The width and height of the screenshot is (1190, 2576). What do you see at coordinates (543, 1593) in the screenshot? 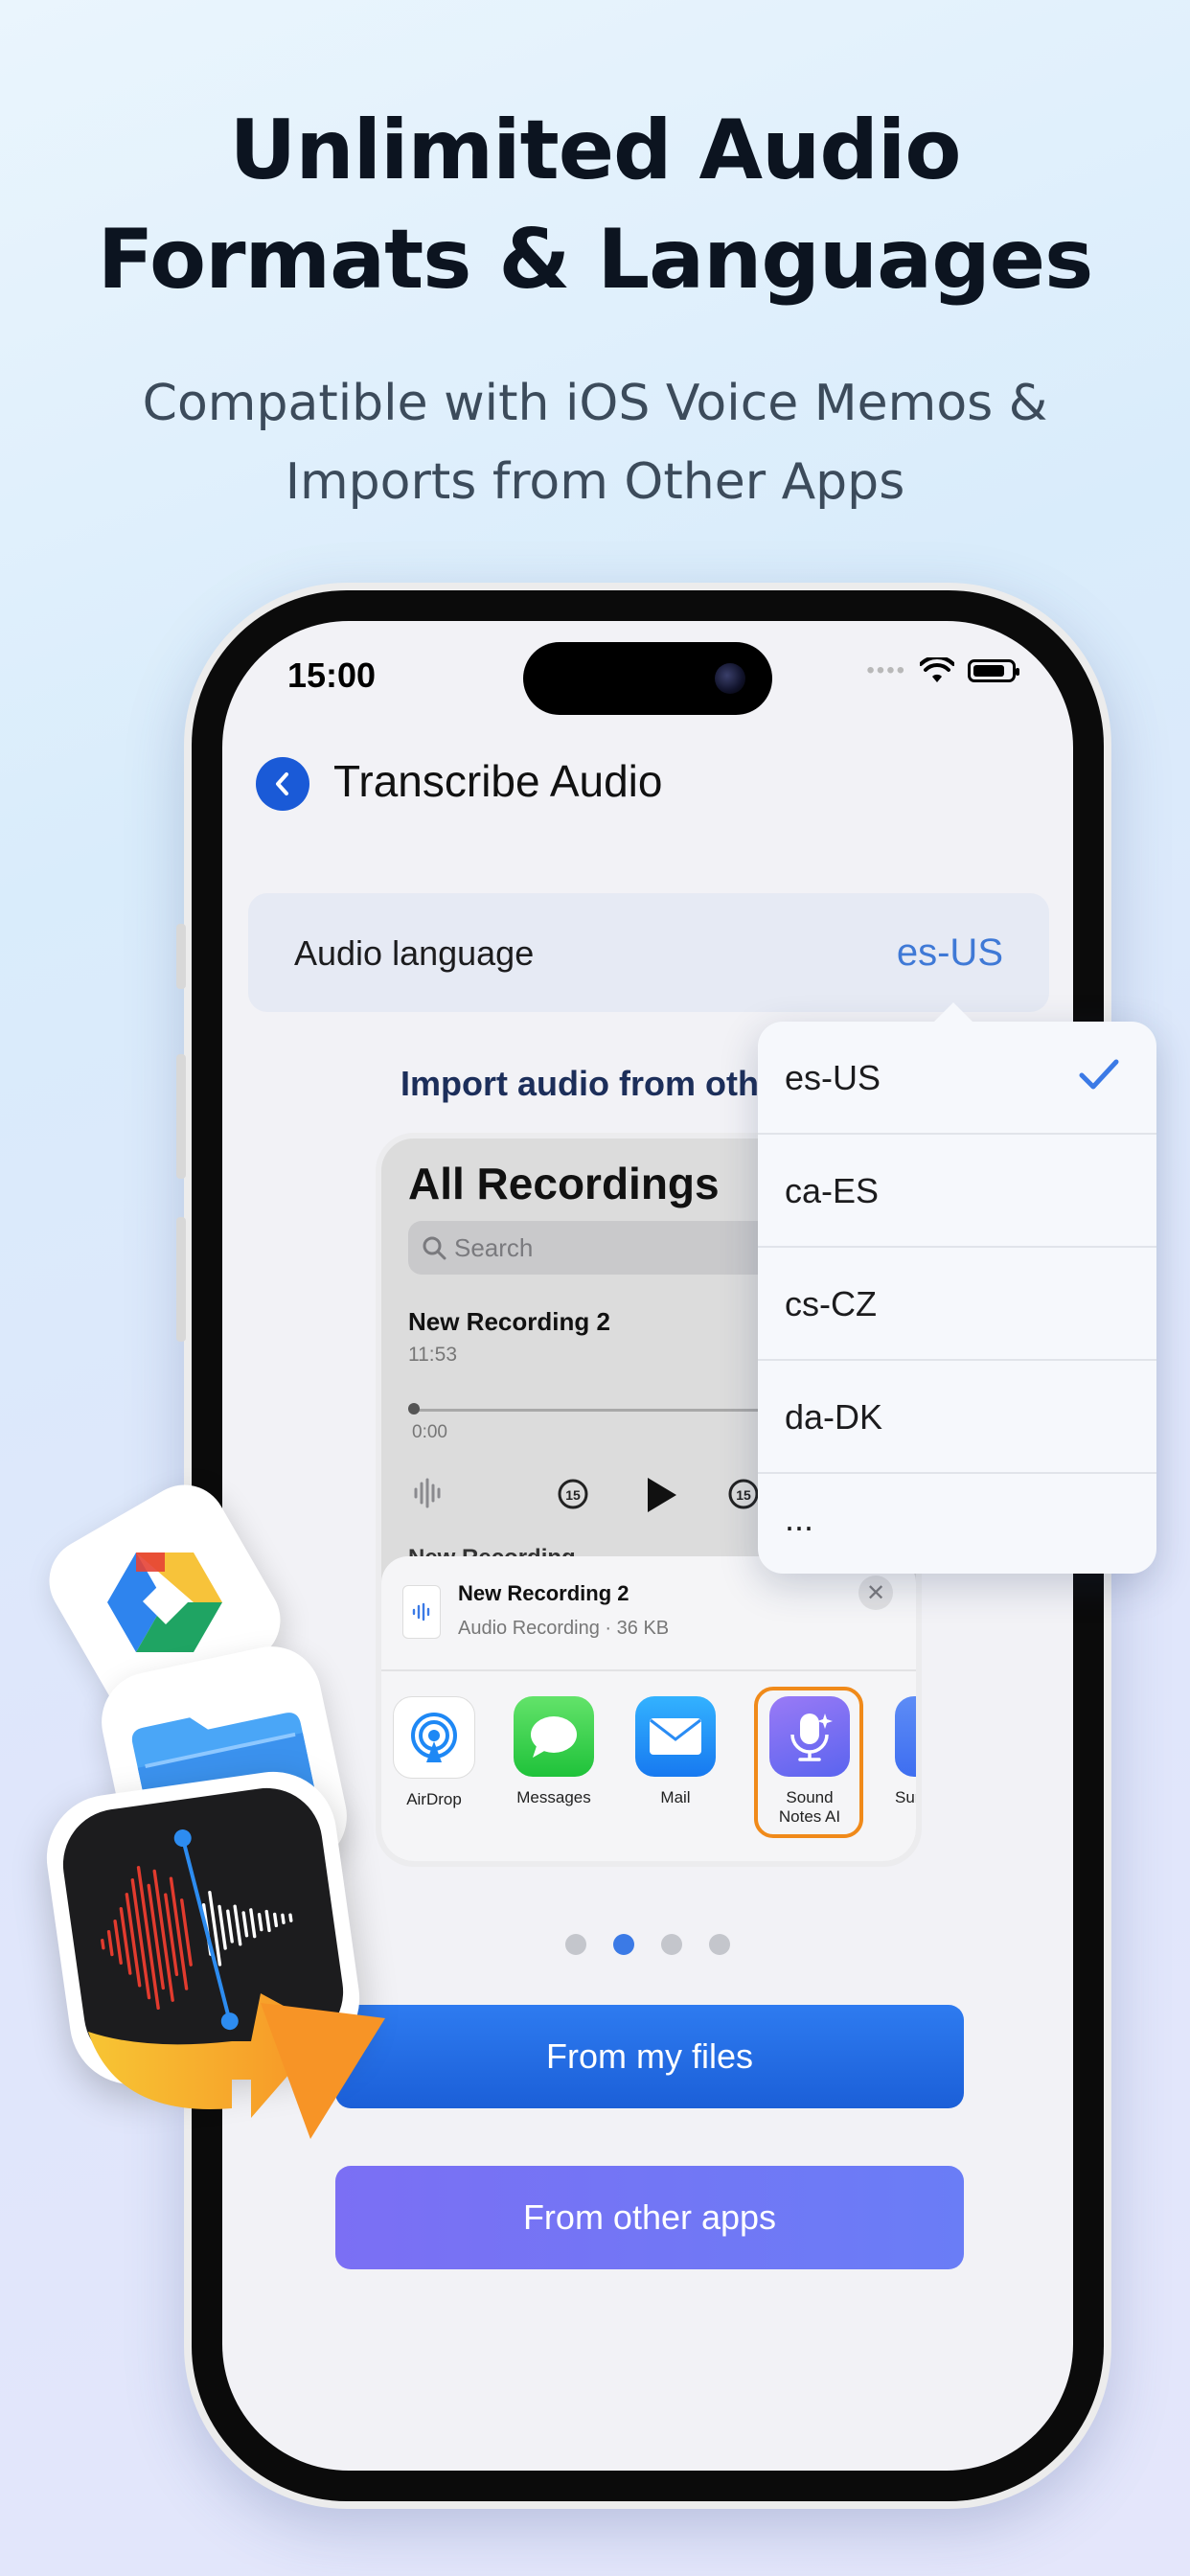
I see `share-file-name: New Recording 2` at bounding box center [543, 1593].